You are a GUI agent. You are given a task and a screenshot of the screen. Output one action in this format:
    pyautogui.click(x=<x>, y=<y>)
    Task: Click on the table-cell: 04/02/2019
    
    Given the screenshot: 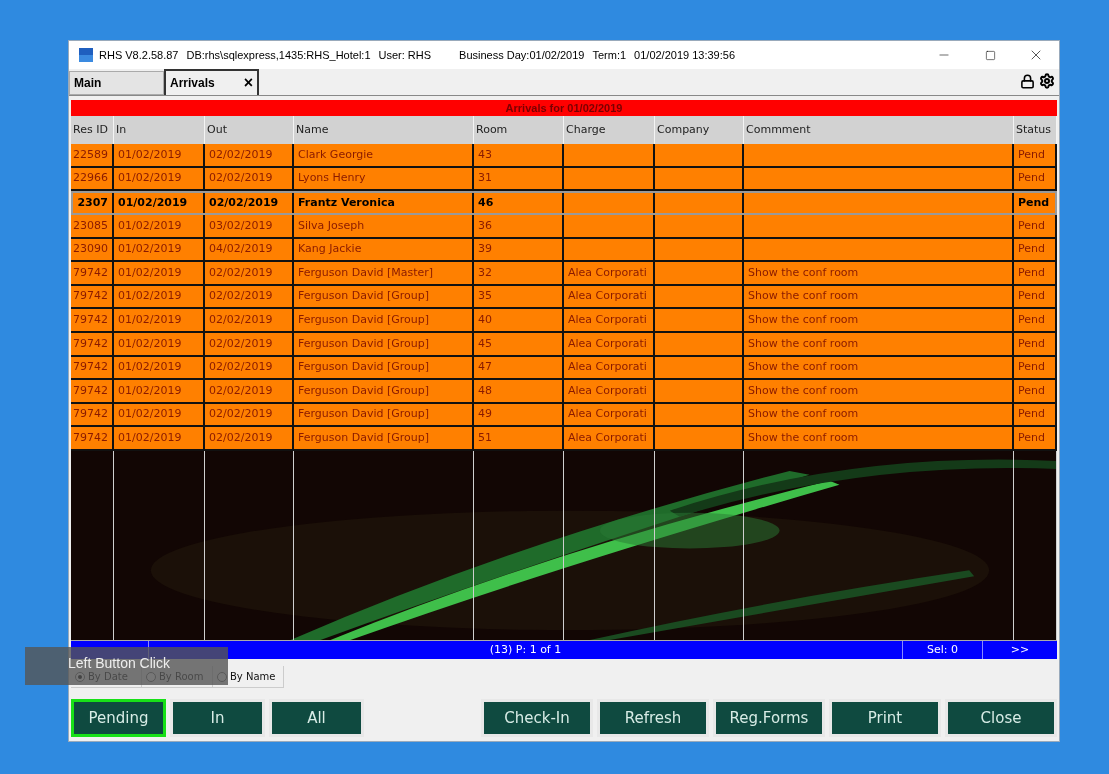 What is the action you would take?
    pyautogui.click(x=249, y=249)
    